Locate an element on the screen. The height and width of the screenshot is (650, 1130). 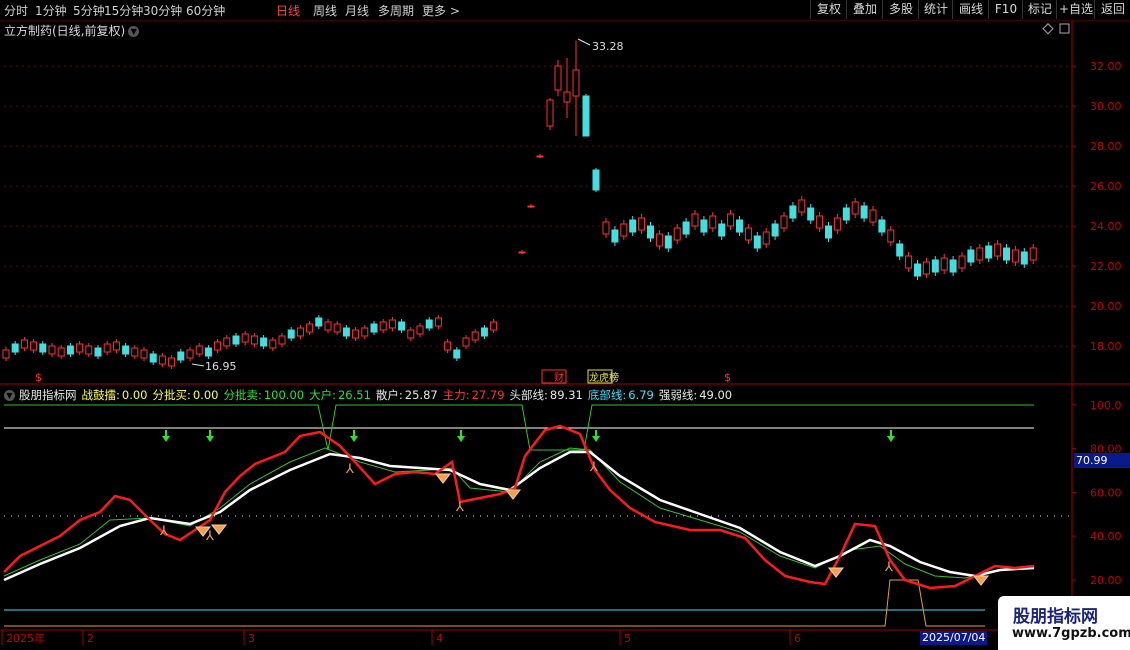
time-label: 2025年 is located at coordinates (25, 638).